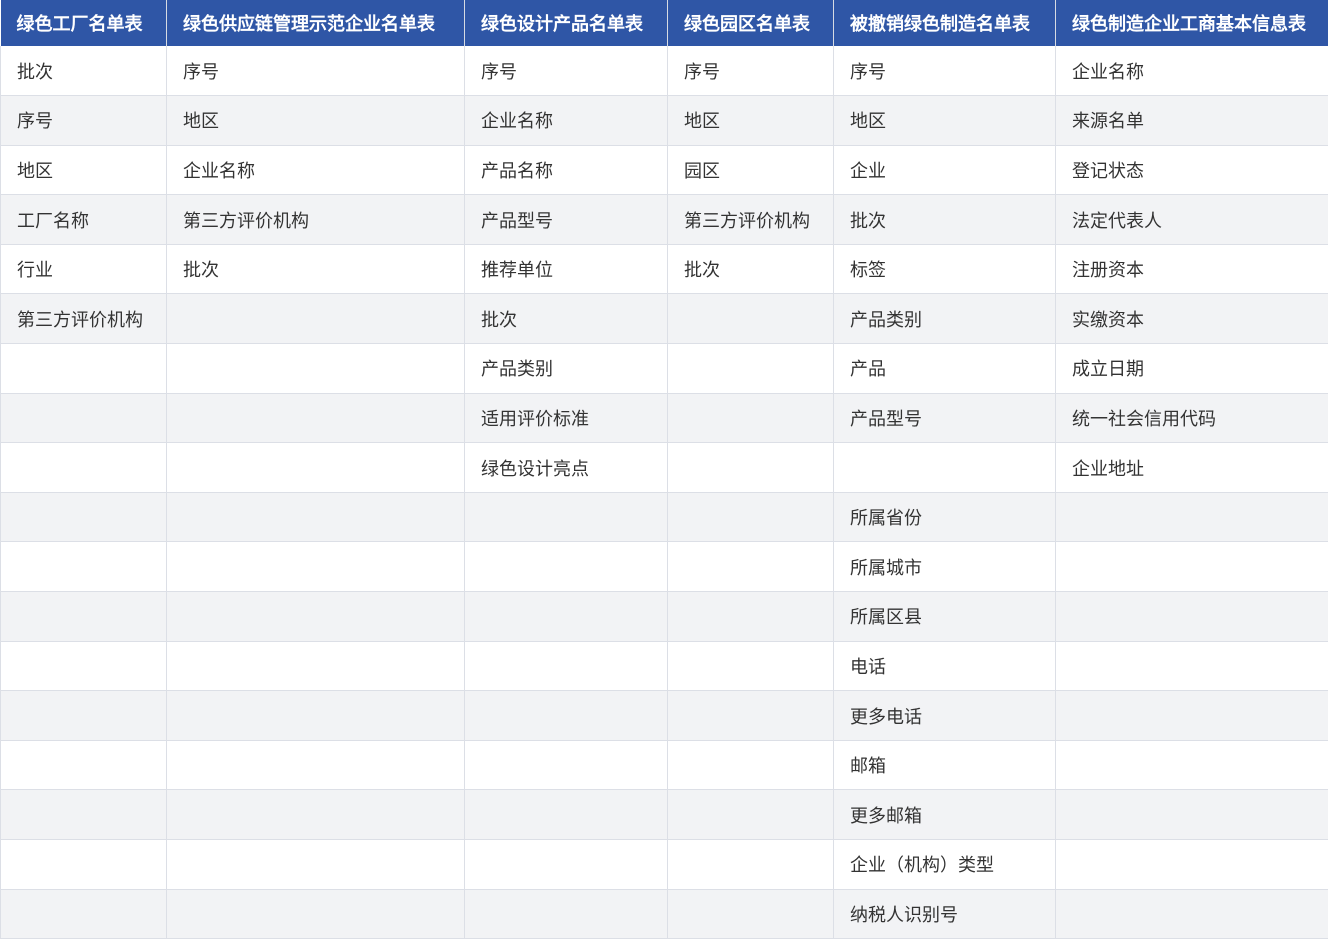 The width and height of the screenshot is (1328, 939). What do you see at coordinates (84, 220) in the screenshot?
I see `table-cell-green-factory-field: 工厂名称` at bounding box center [84, 220].